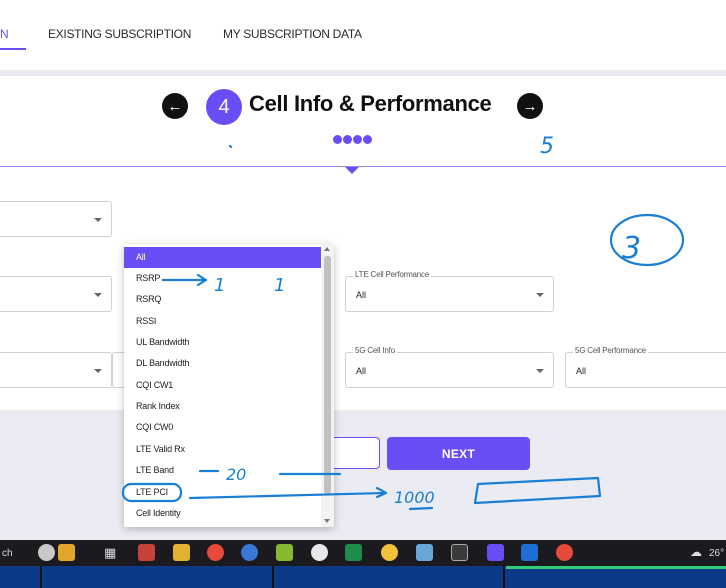 This screenshot has height=588, width=726. I want to click on 5g-cell-performance-select: 5G Cell Performance All, so click(645, 367).